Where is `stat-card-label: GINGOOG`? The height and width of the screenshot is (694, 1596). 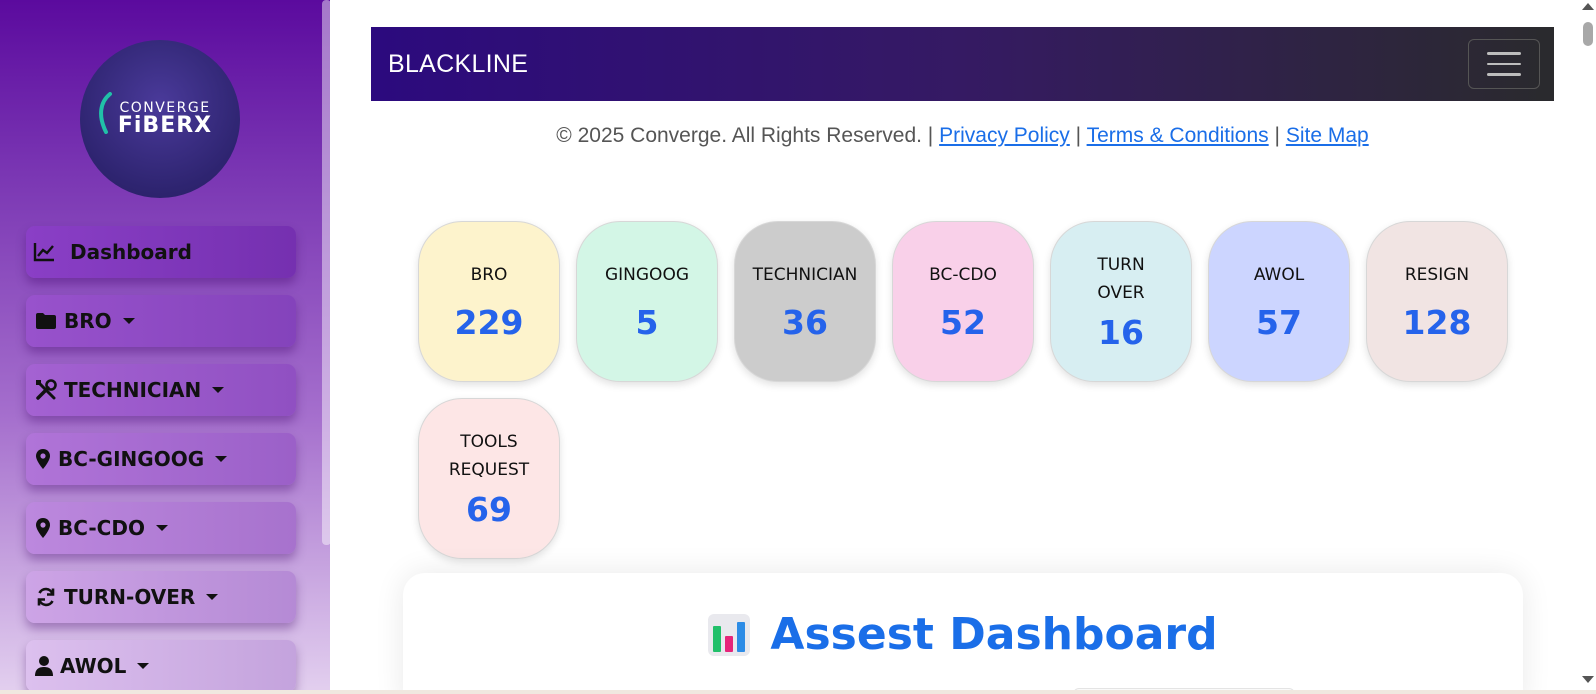 stat-card-label: GINGOOG is located at coordinates (646, 275).